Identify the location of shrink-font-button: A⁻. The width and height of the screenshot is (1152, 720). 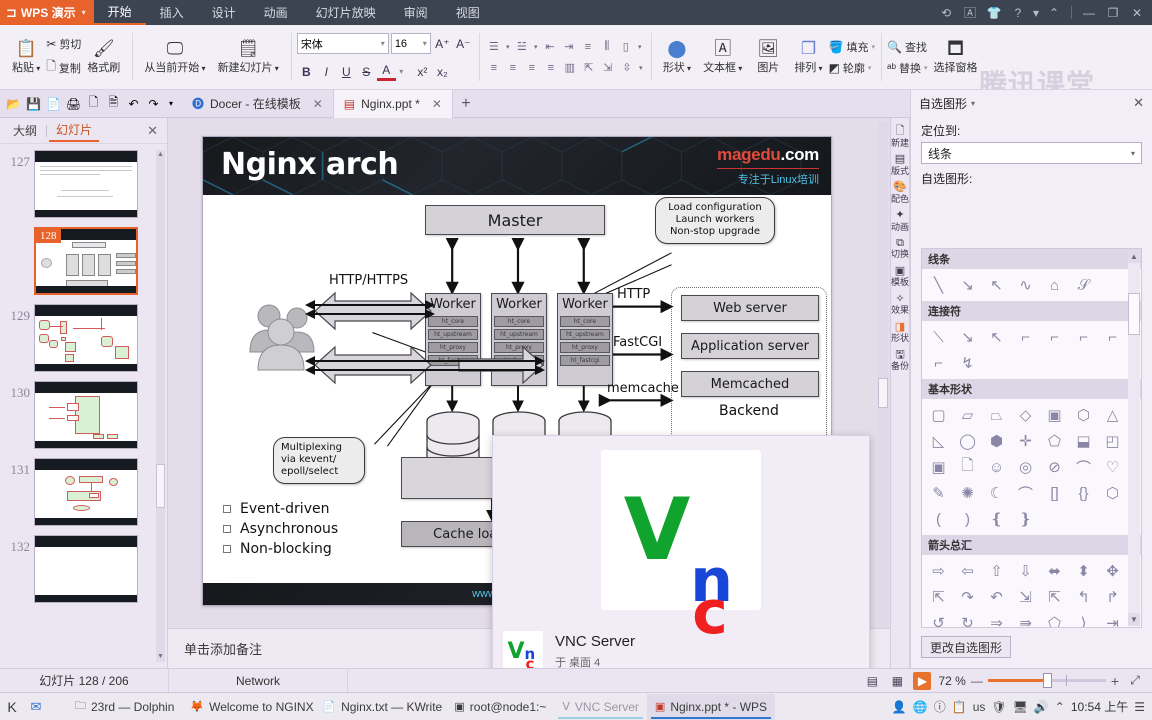
(463, 43).